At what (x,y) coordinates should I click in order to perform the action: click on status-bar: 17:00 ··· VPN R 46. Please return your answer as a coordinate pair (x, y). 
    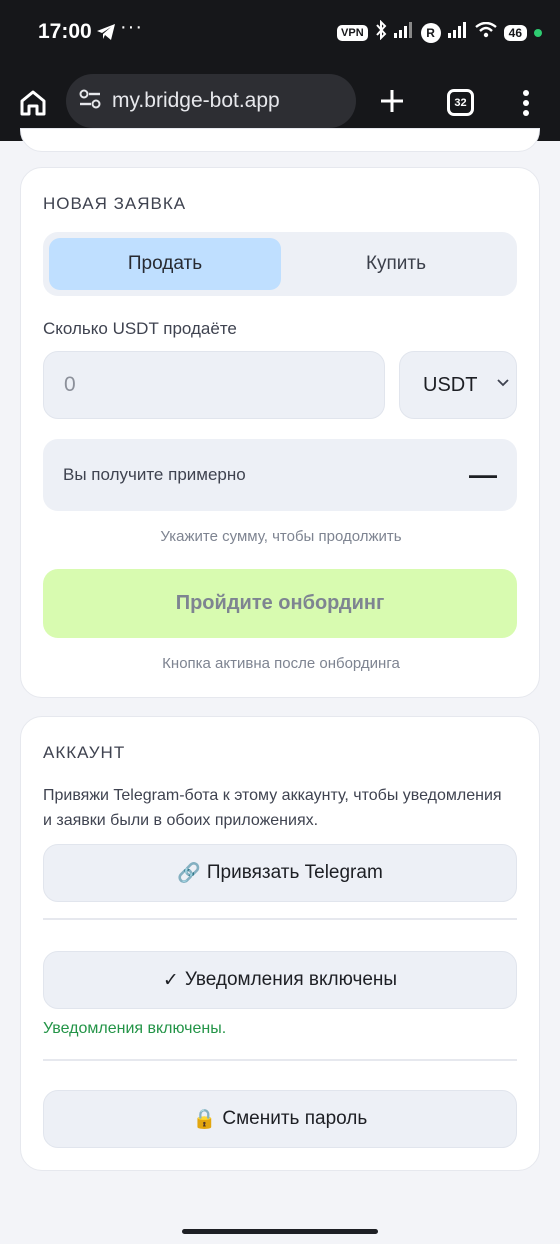
    Looking at the image, I should click on (280, 33).